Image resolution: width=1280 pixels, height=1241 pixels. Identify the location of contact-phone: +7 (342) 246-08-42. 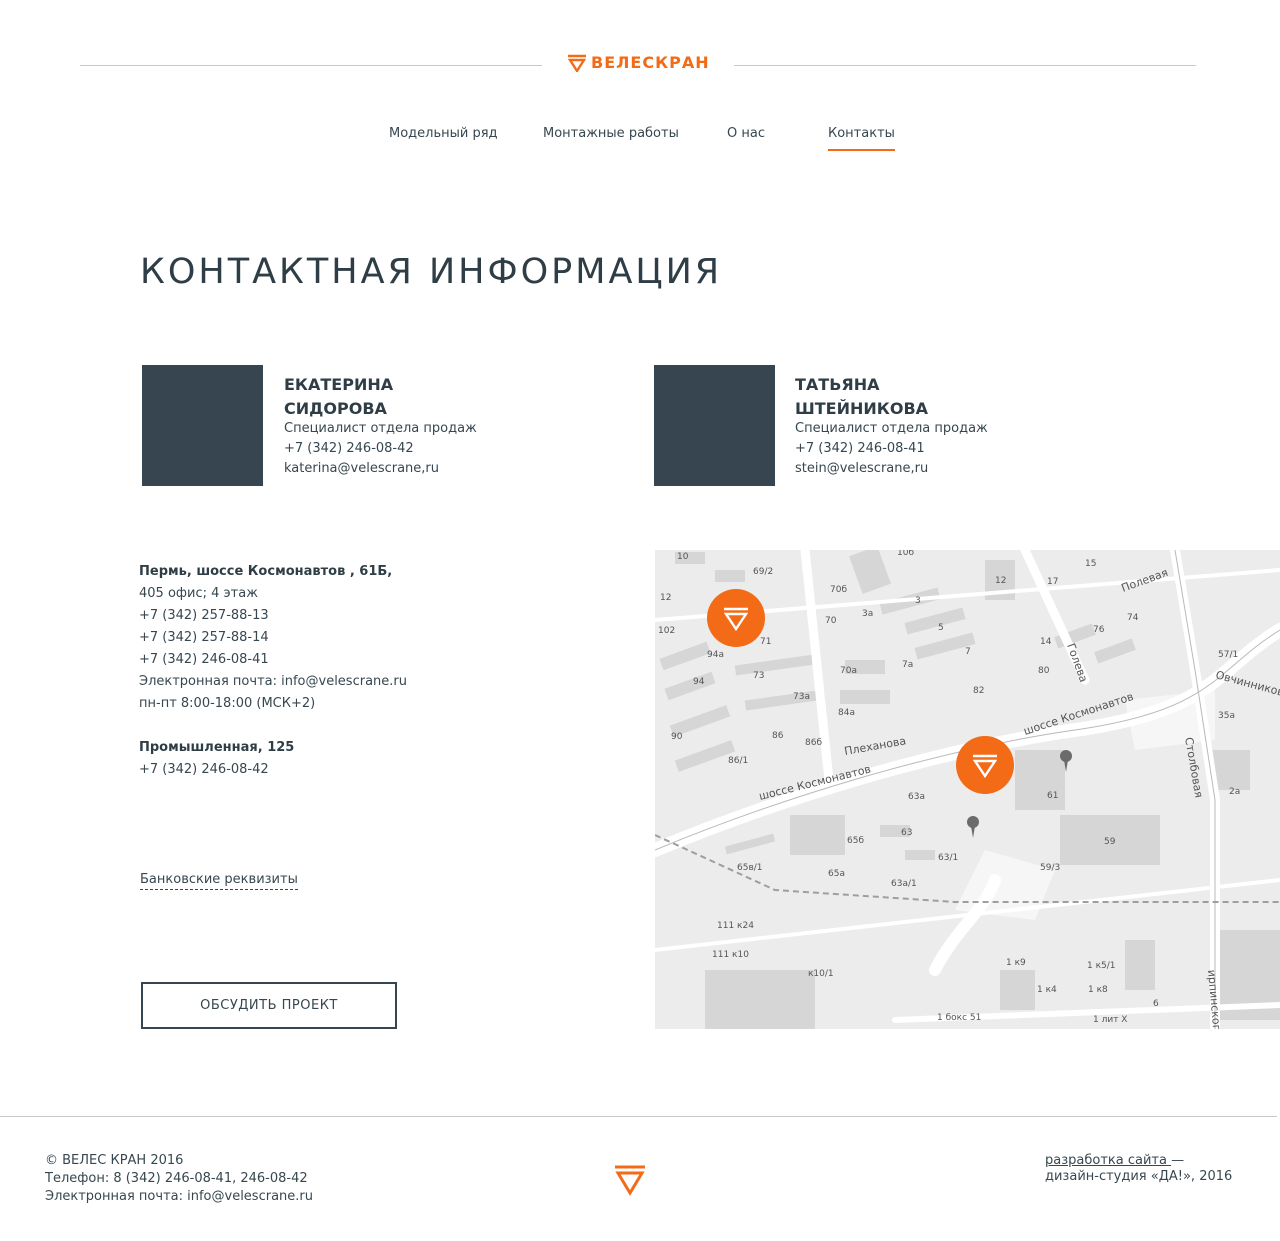
(349, 448).